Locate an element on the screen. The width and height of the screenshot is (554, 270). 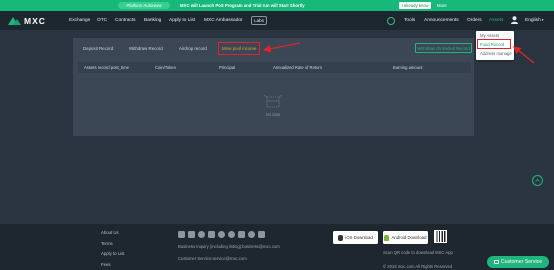
chevron-down-icon: ▾ is located at coordinates (542, 20).